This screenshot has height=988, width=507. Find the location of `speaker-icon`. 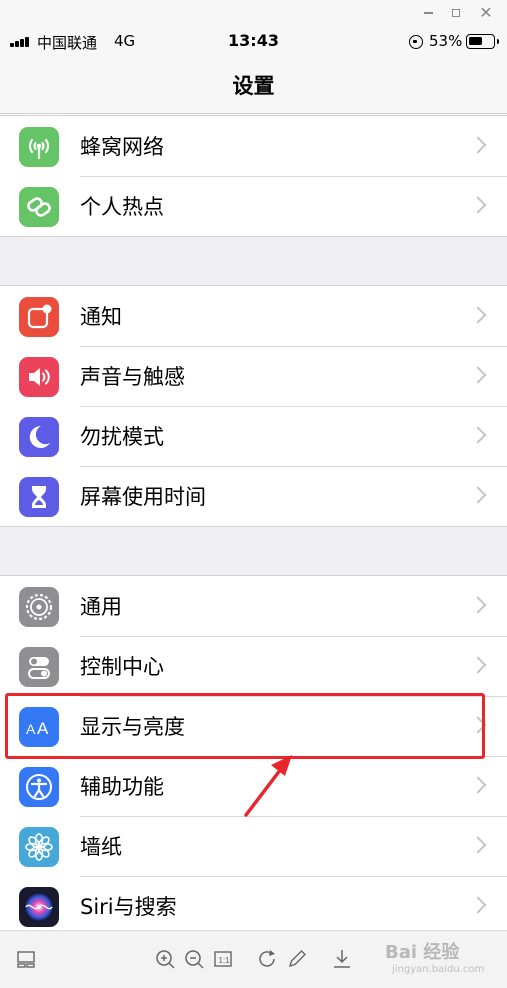

speaker-icon is located at coordinates (39, 377).